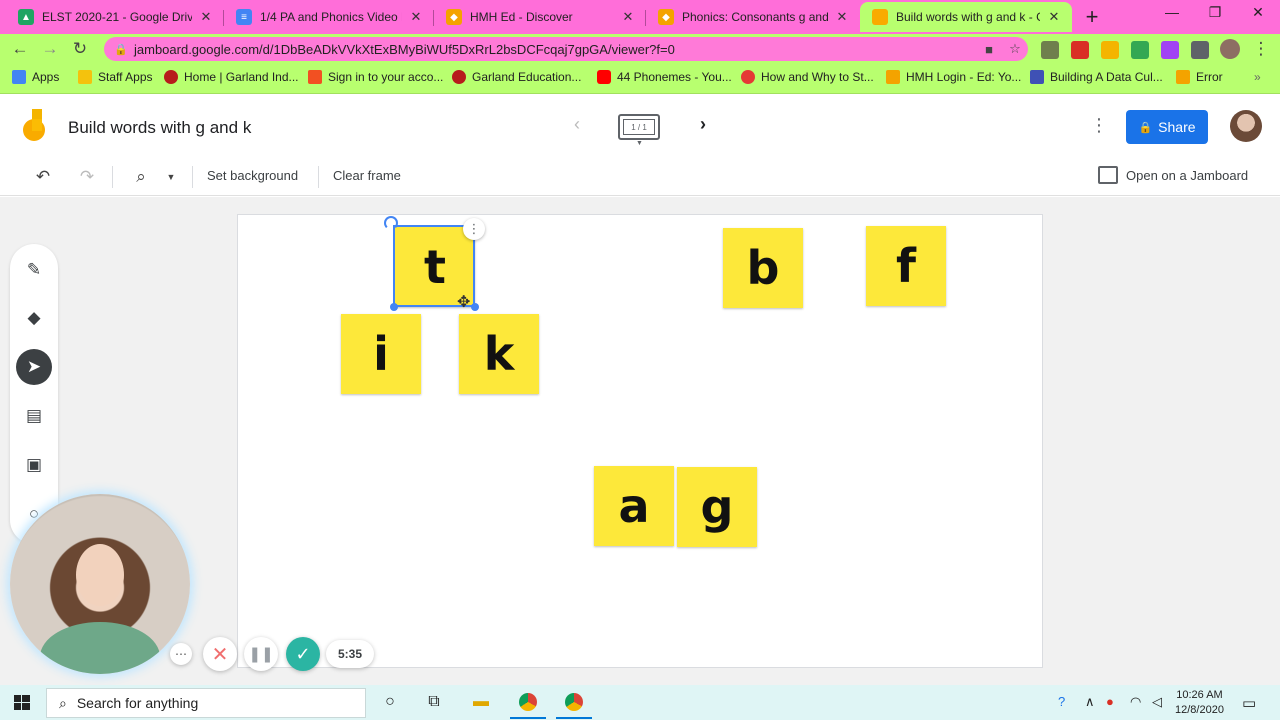 This screenshot has height=720, width=1280. What do you see at coordinates (85, 77) in the screenshot?
I see `folder-icon` at bounding box center [85, 77].